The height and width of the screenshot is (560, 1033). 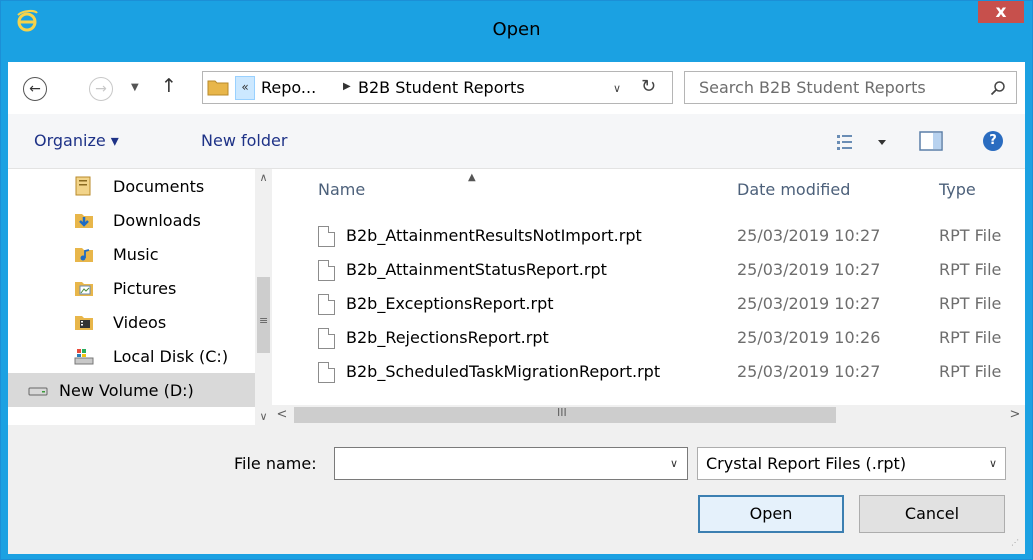 What do you see at coordinates (84, 221) in the screenshot?
I see `downloads-icon` at bounding box center [84, 221].